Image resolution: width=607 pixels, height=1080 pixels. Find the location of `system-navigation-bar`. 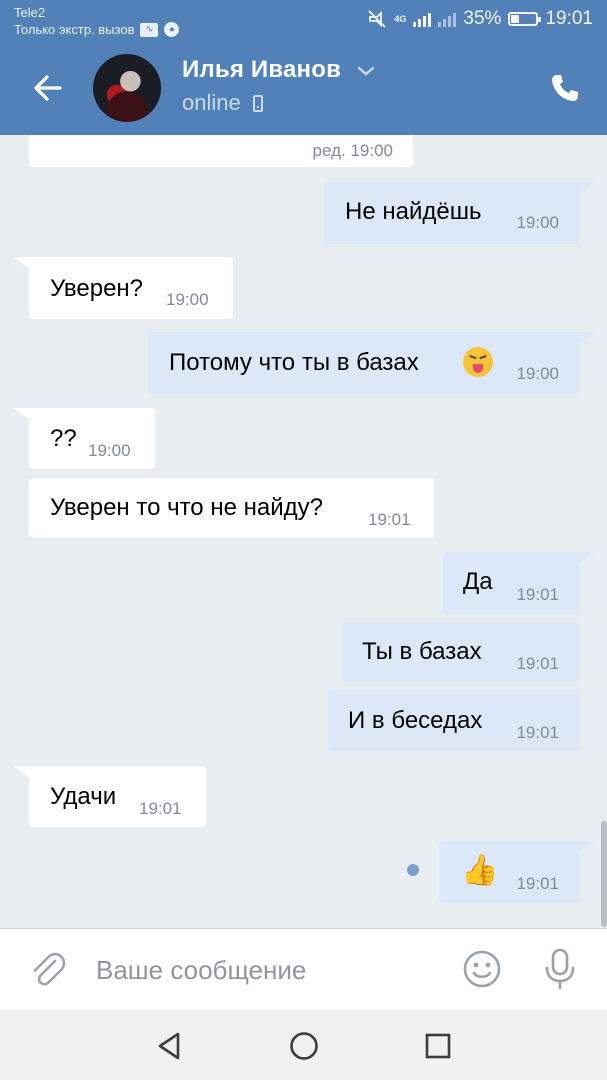

system-navigation-bar is located at coordinates (303, 1045).